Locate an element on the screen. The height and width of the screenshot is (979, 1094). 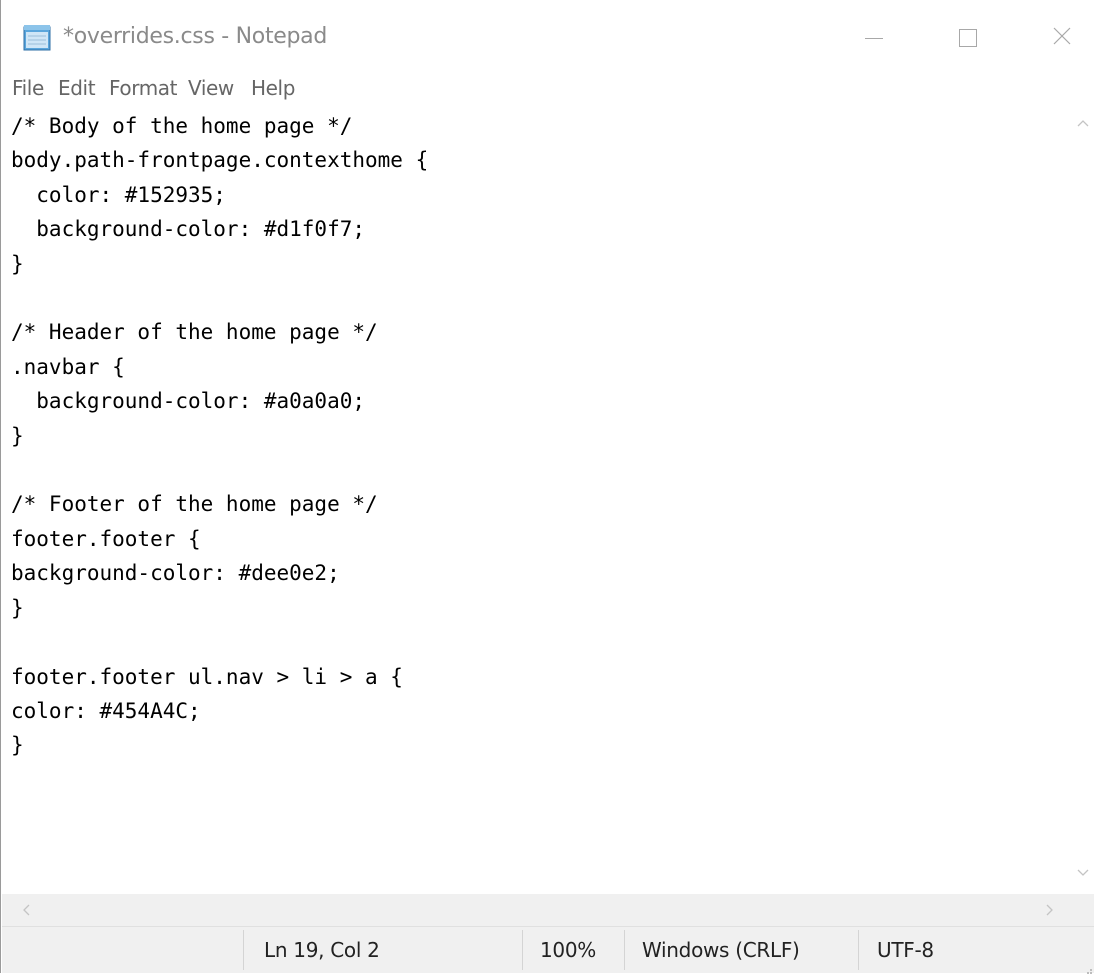
status-encoding: UTF-8 is located at coordinates (905, 950).